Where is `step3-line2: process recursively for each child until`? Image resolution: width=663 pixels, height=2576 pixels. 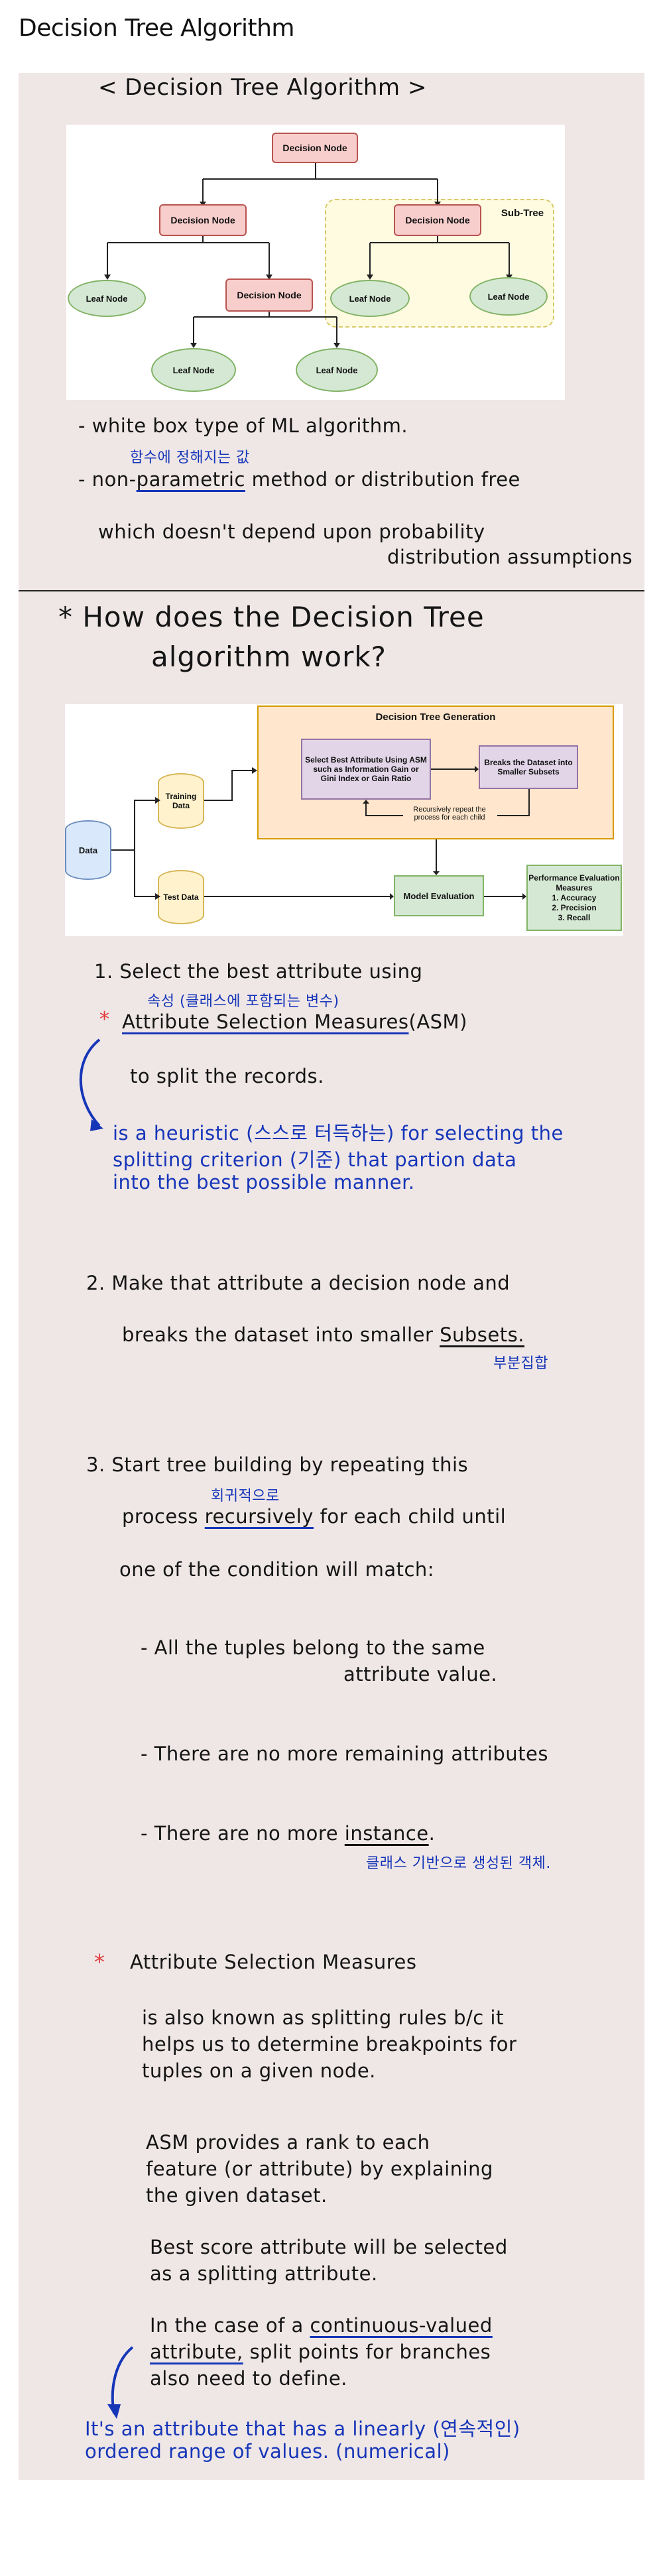
step3-line2: process recursively for each child until is located at coordinates (314, 1516).